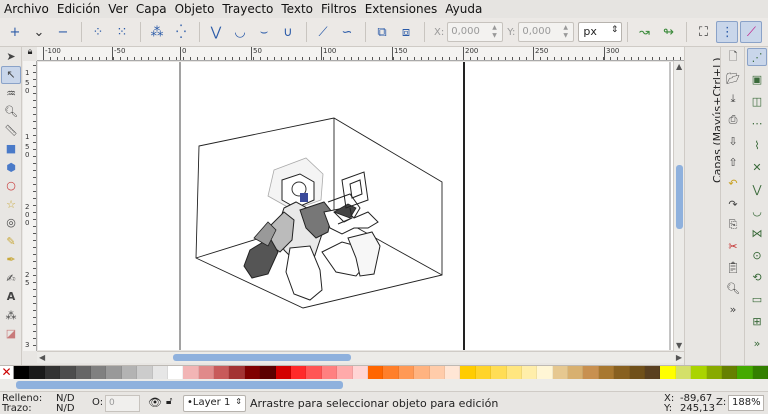 The width and height of the screenshot is (768, 414). I want to click on node-tool-icon: ↖, so click(11, 74).